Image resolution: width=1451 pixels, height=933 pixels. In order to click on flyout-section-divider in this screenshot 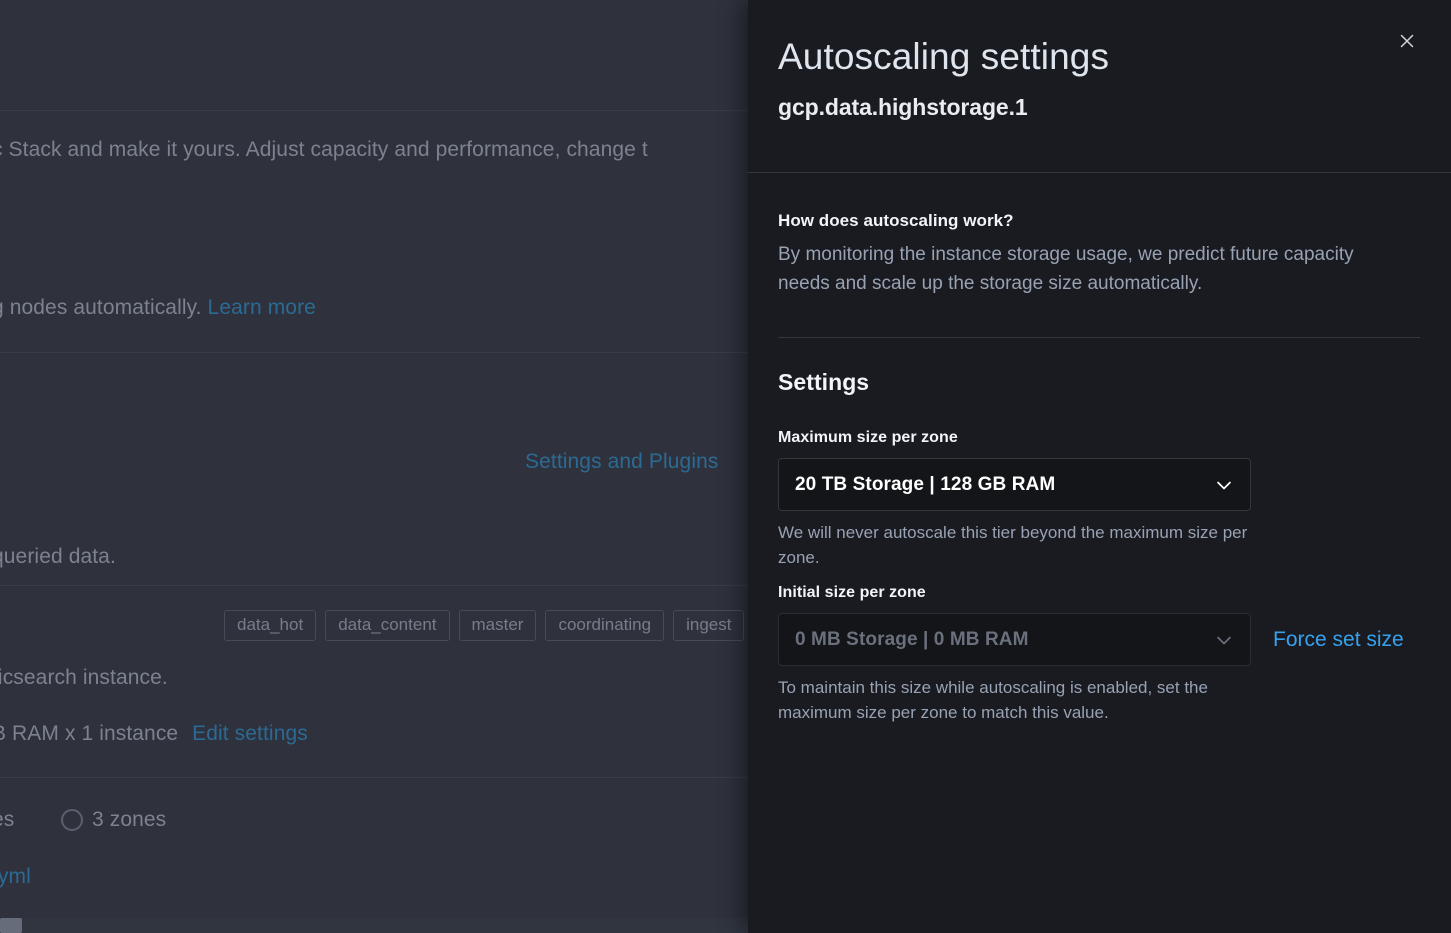, I will do `click(1099, 337)`.